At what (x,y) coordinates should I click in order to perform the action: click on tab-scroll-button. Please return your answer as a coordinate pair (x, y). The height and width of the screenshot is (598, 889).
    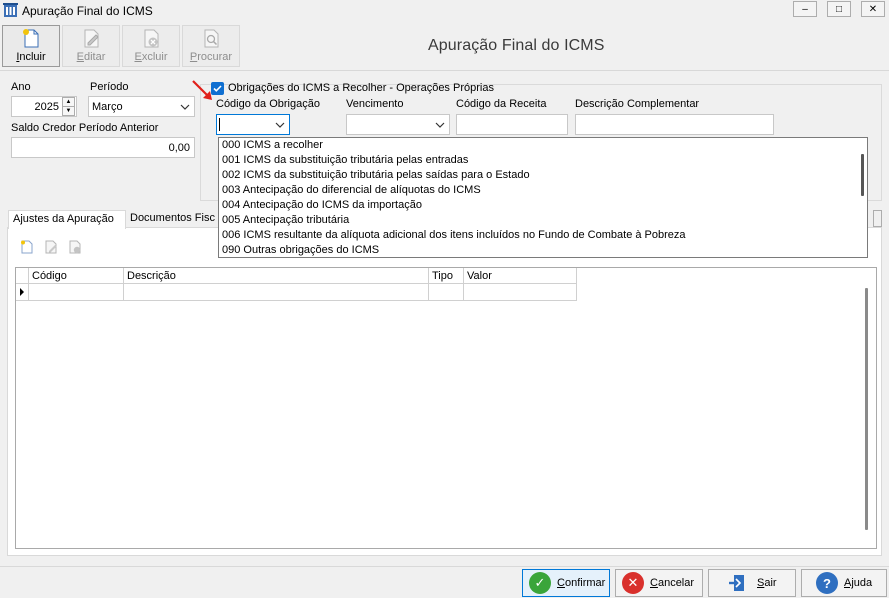
    Looking at the image, I should click on (877, 218).